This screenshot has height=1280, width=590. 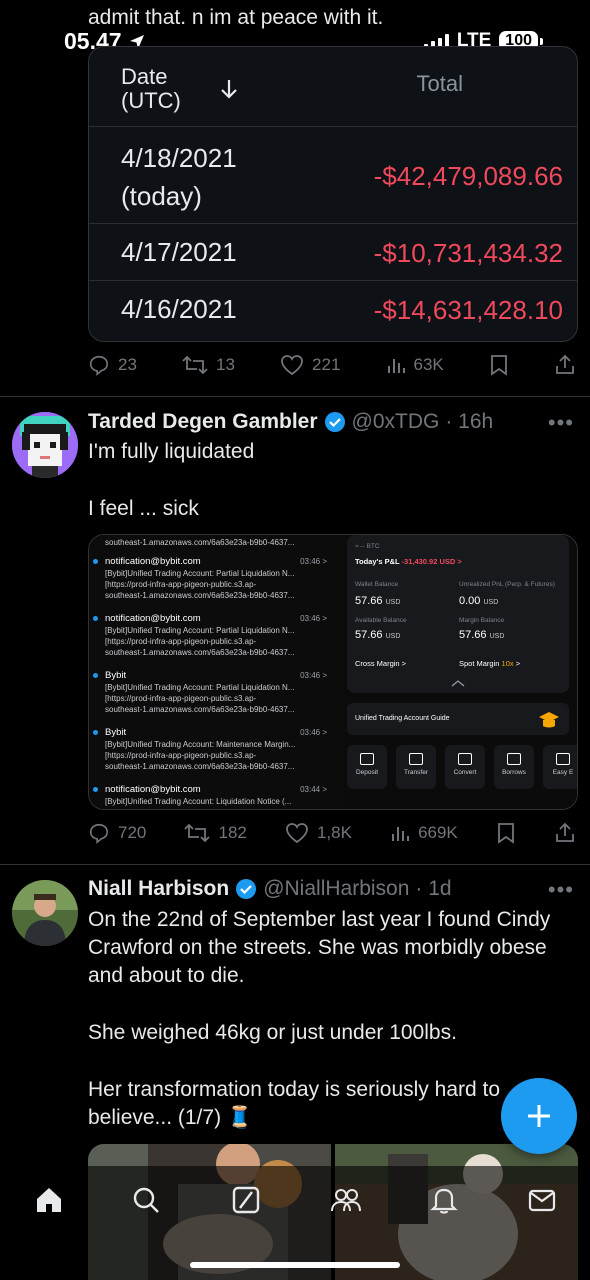 I want to click on previous-tweet-trailing-text: admit that. n im at peace with it., so click(x=236, y=17).